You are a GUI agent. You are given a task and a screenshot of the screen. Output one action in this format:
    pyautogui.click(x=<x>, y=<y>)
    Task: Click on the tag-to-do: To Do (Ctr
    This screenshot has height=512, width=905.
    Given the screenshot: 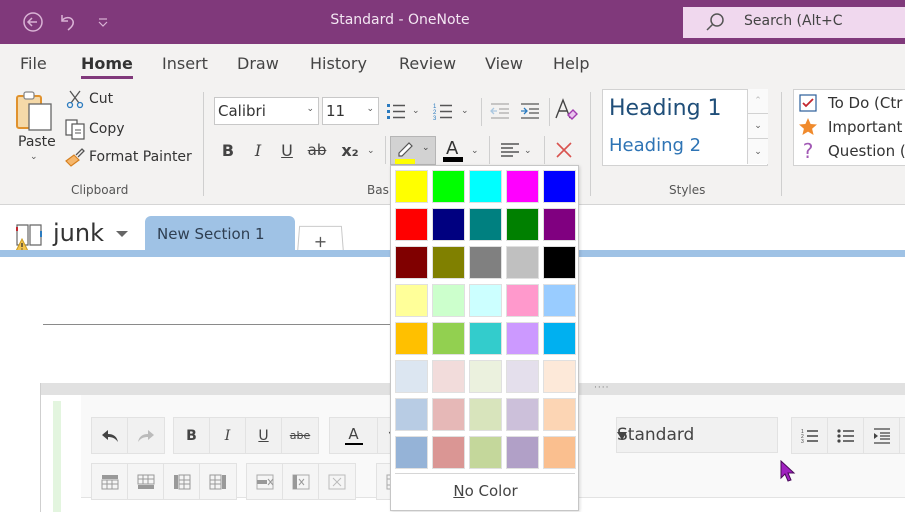 What is the action you would take?
    pyautogui.click(x=850, y=103)
    